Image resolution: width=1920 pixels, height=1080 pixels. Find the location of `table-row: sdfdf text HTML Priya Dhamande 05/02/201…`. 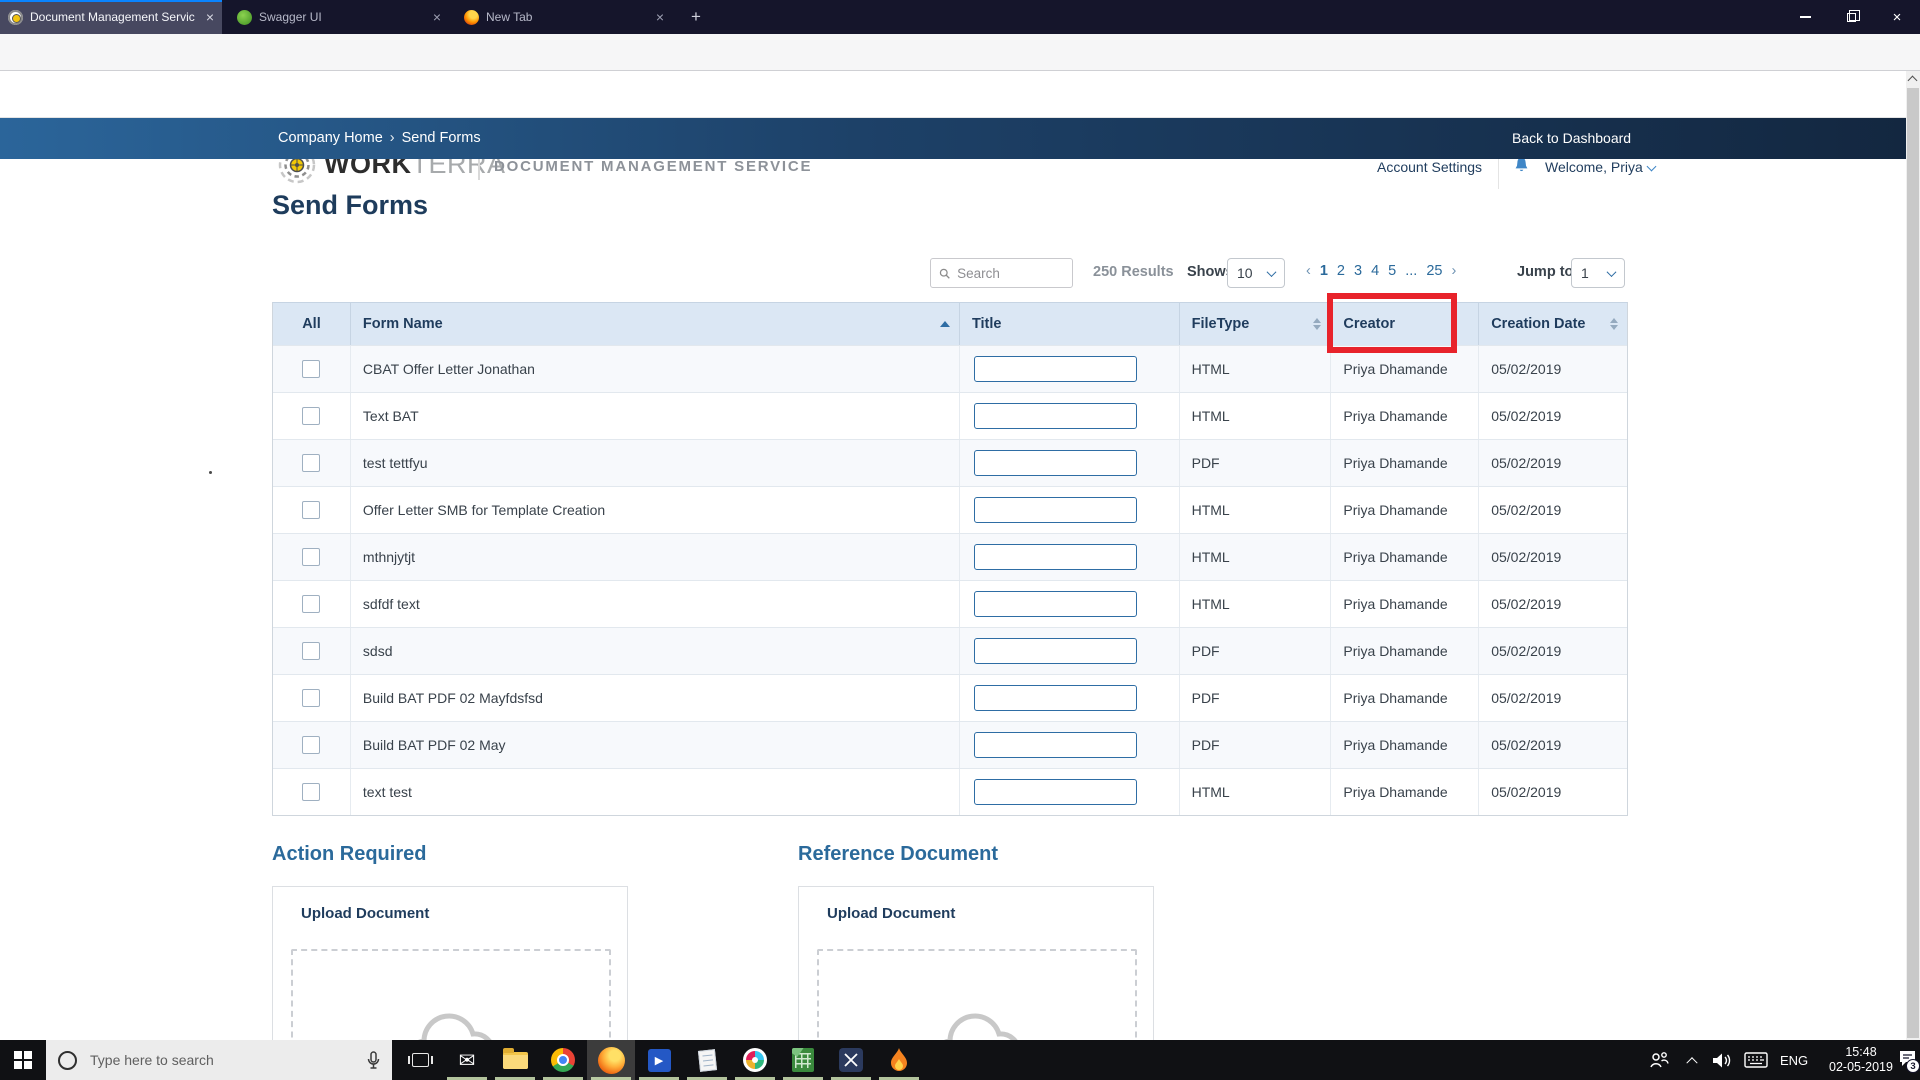

table-row: sdfdf text HTML Priya Dhamande 05/02/201… is located at coordinates (950, 603).